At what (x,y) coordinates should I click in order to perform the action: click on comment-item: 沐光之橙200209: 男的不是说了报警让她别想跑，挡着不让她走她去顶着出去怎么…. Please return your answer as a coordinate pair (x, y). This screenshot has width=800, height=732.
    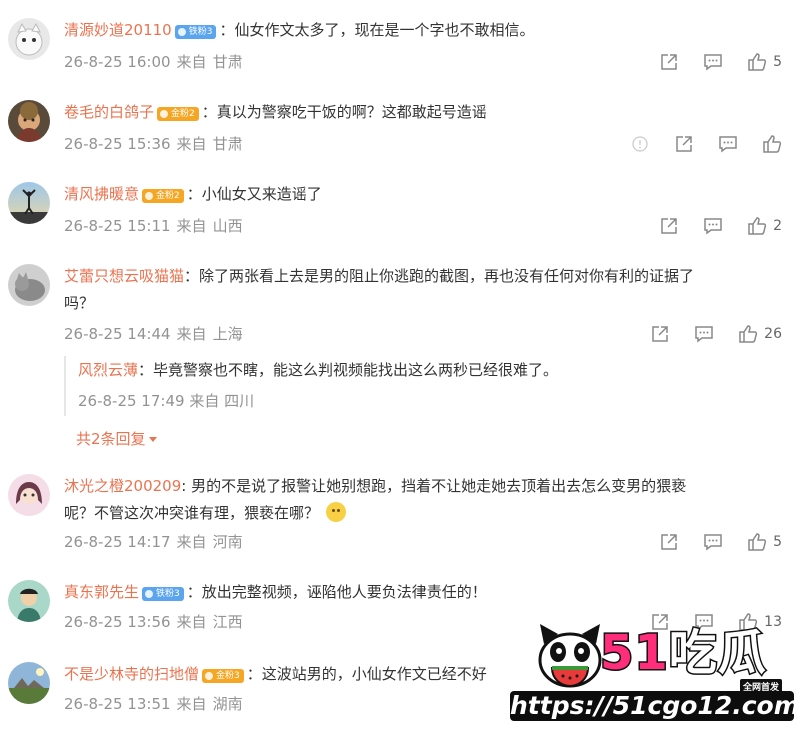
    Looking at the image, I should click on (400, 509).